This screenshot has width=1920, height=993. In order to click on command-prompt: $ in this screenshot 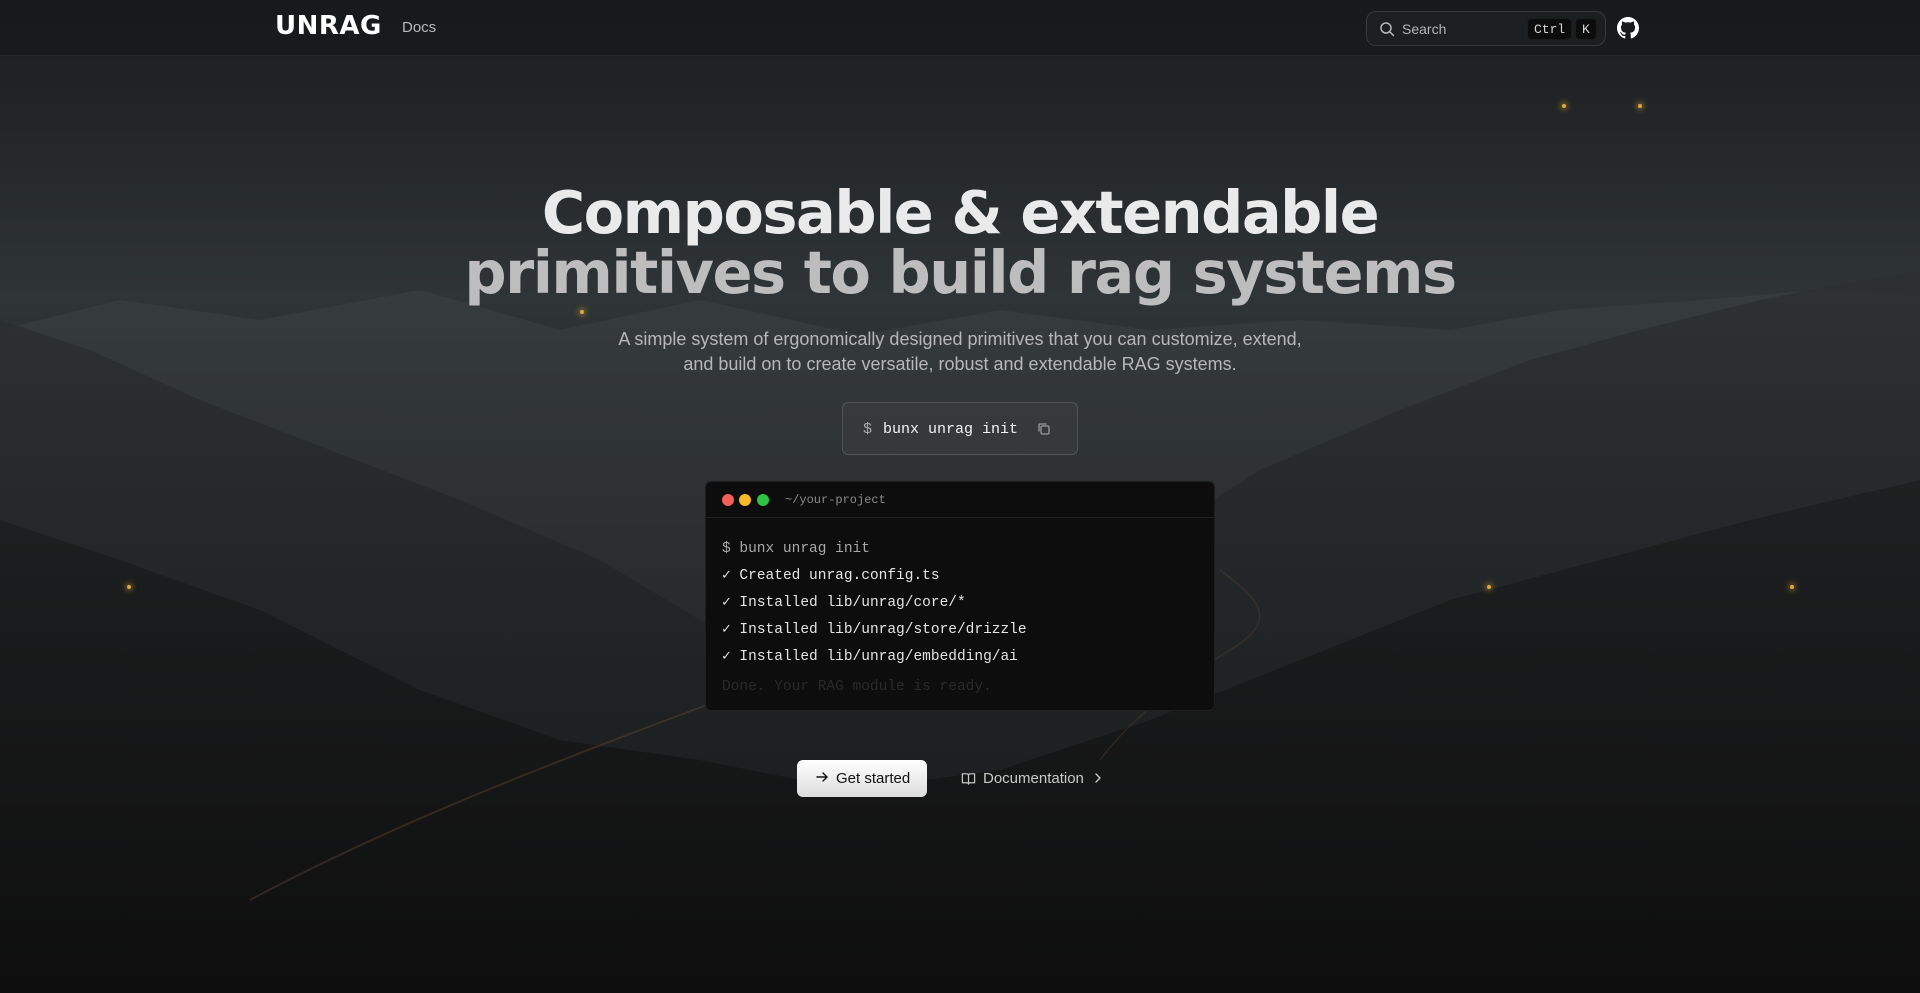, I will do `click(868, 429)`.